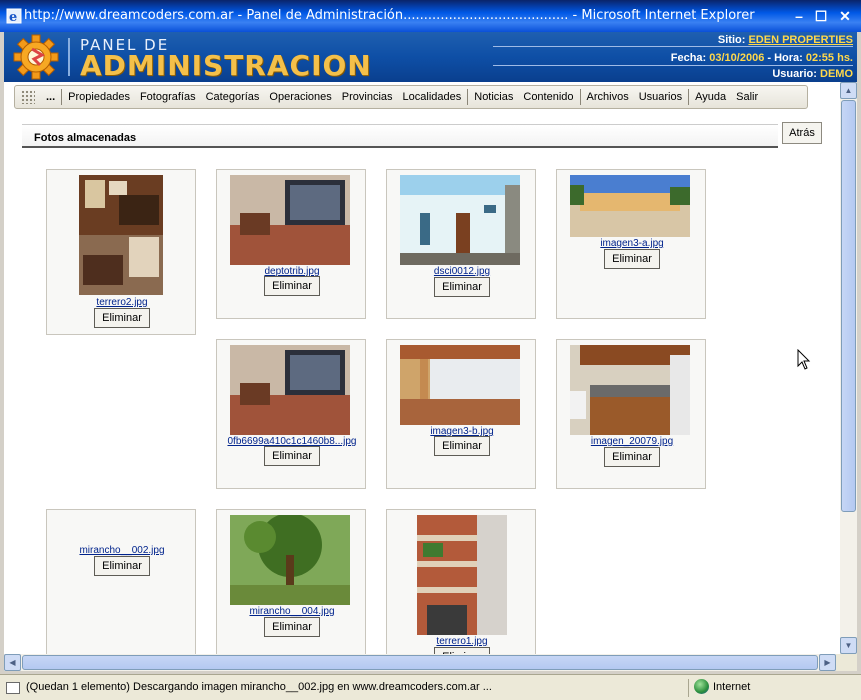 The height and width of the screenshot is (700, 861). Describe the element at coordinates (673, 40) in the screenshot. I see `site-info: Sitio: EDEN PROPERTIES` at that location.